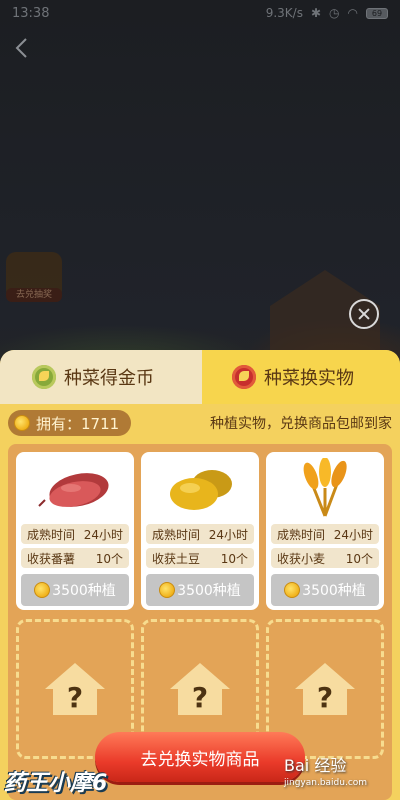 The width and height of the screenshot is (400, 800). I want to click on harvest-row: 收获番薯 10个, so click(75, 558).